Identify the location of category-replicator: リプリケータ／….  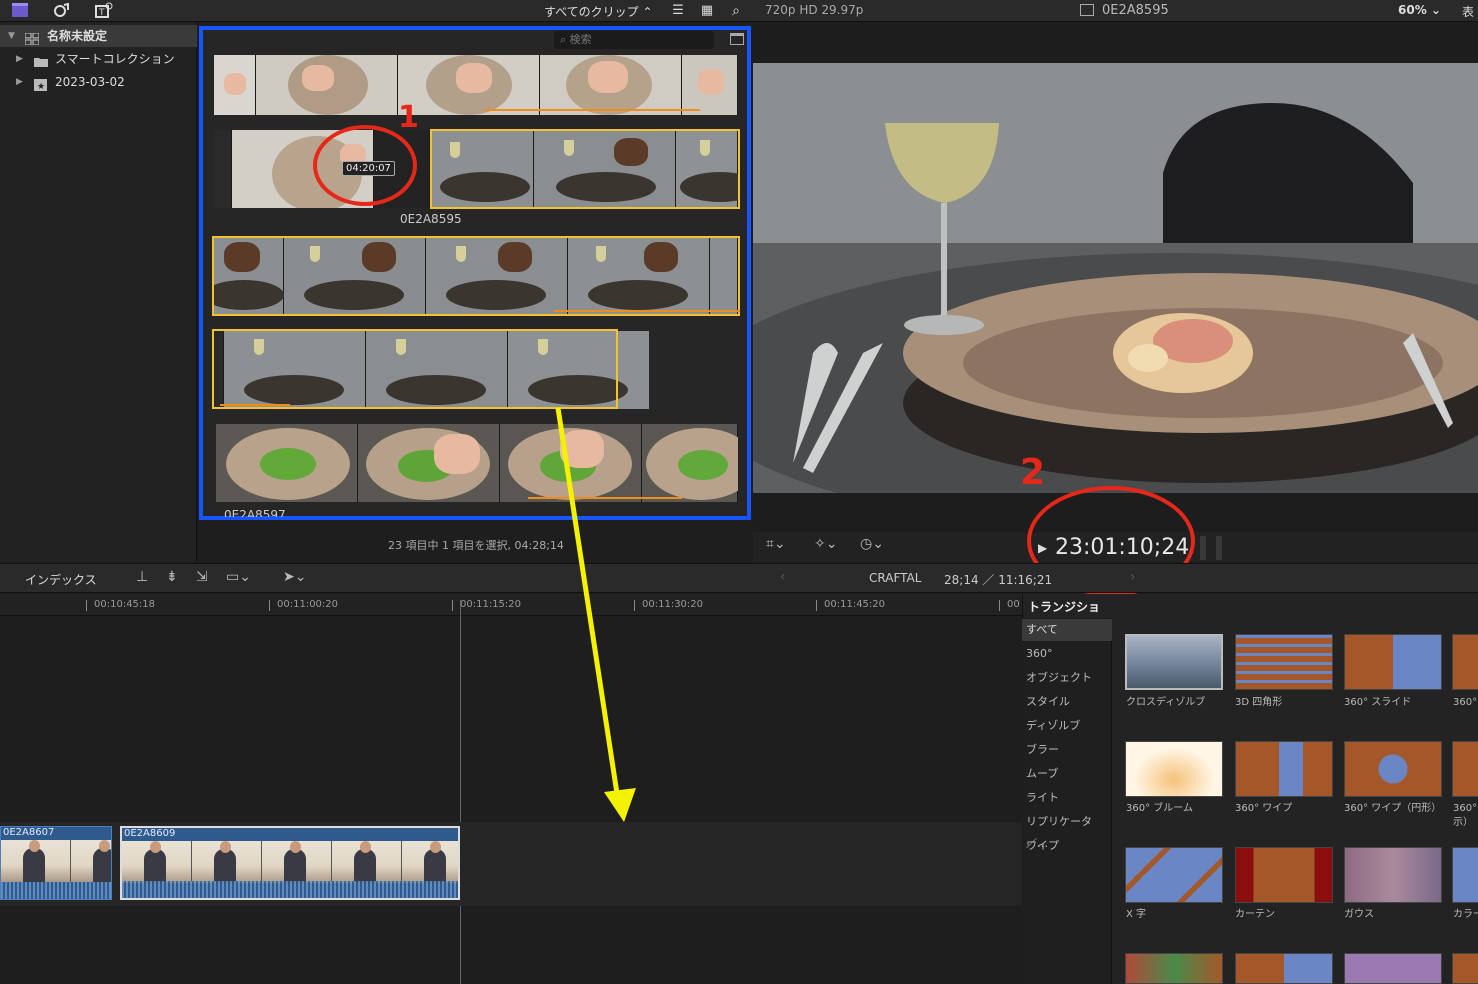
(1067, 830).